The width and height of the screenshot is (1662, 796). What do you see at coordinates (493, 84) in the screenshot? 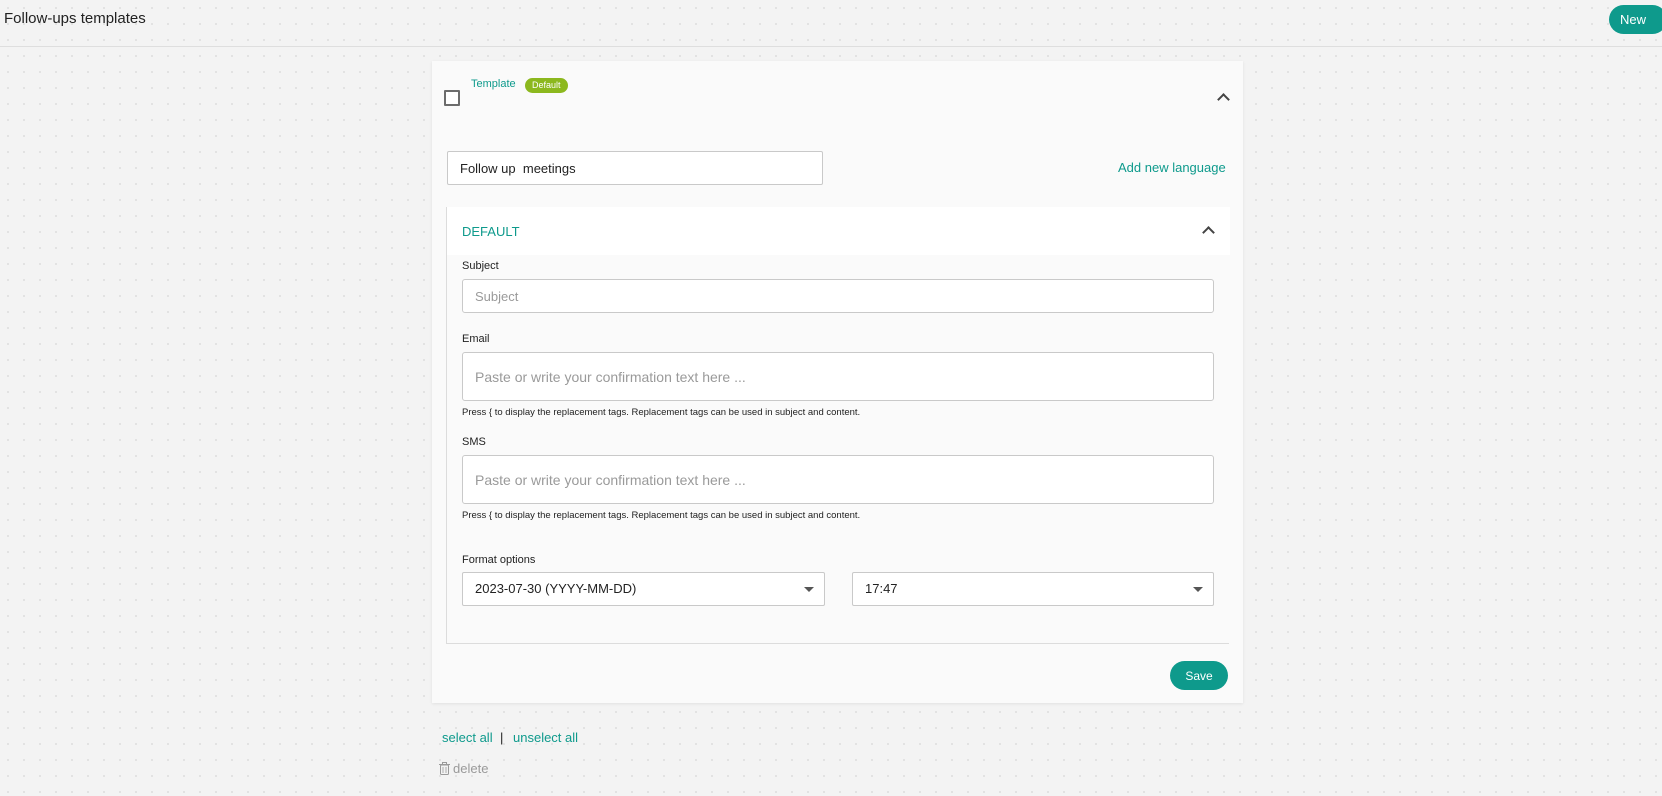
I see `template-label: Template` at bounding box center [493, 84].